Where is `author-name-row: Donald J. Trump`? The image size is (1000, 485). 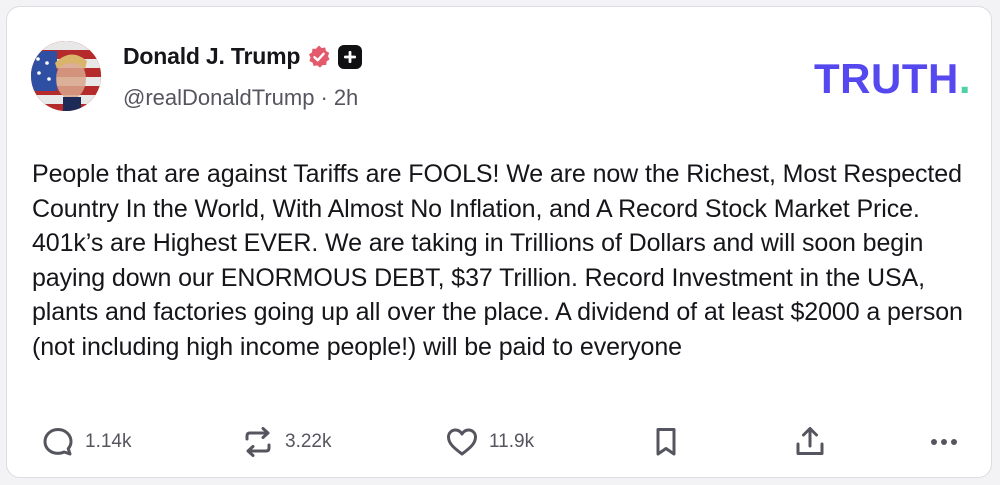 author-name-row: Donald J. Trump is located at coordinates (243, 56).